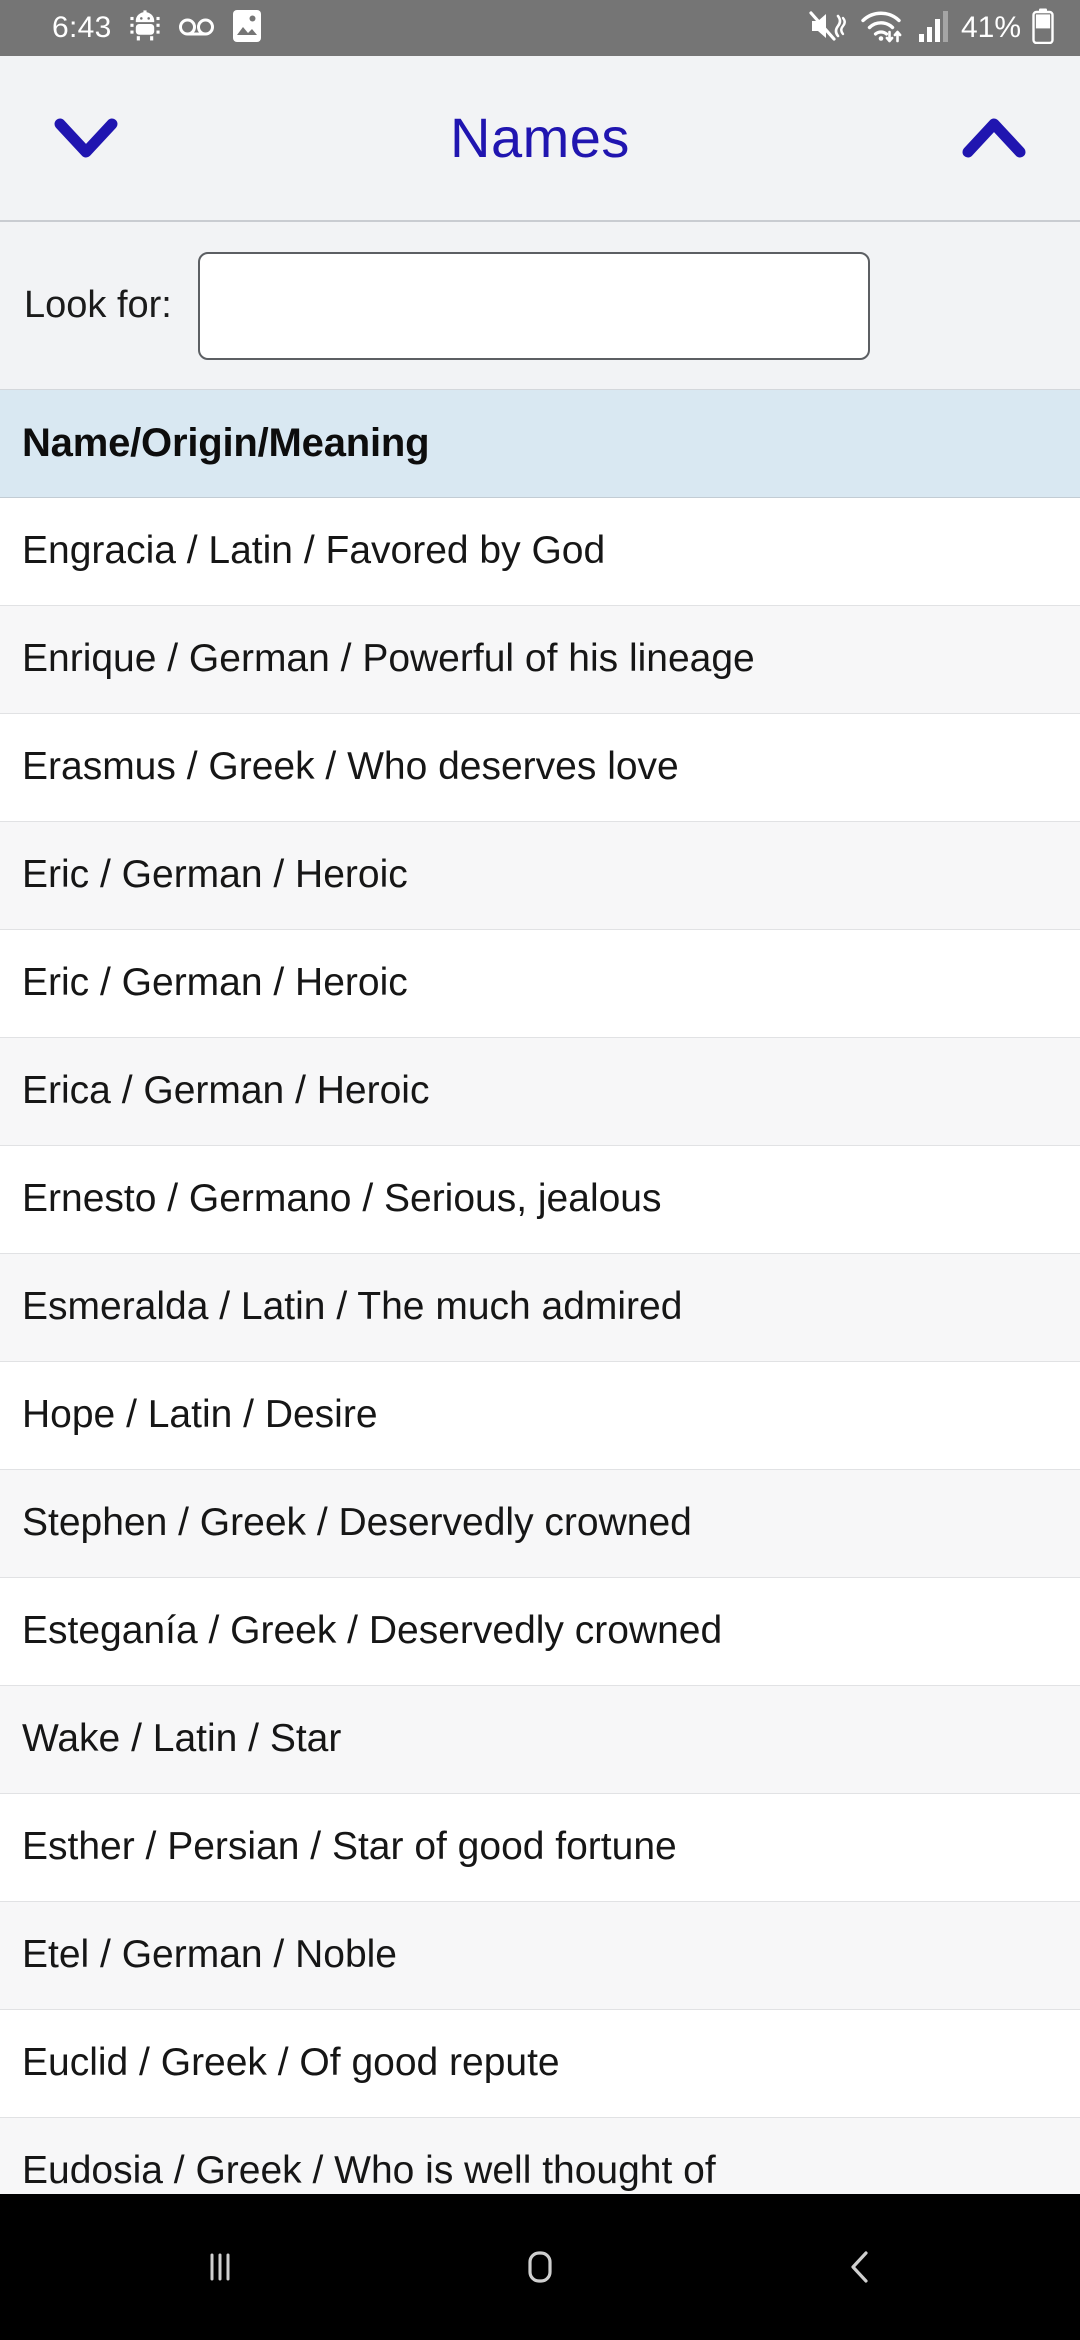  Describe the element at coordinates (357, 1523) in the screenshot. I see `list-item-label: Stephen / Greek / Deservedly crowned` at that location.